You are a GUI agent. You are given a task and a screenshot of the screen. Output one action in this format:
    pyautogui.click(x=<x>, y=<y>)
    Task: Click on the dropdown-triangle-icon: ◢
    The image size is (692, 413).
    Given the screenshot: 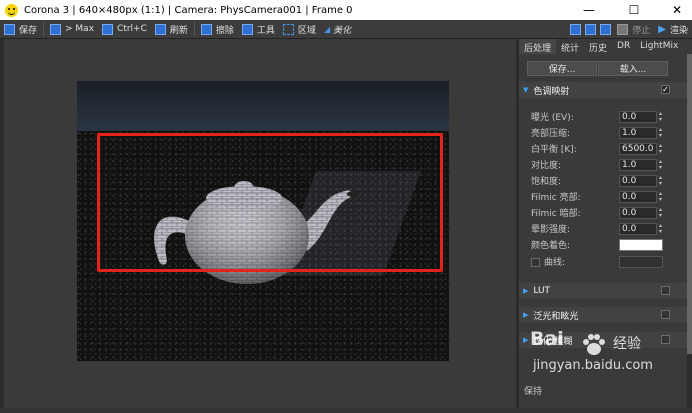 What is the action you would take?
    pyautogui.click(x=327, y=29)
    